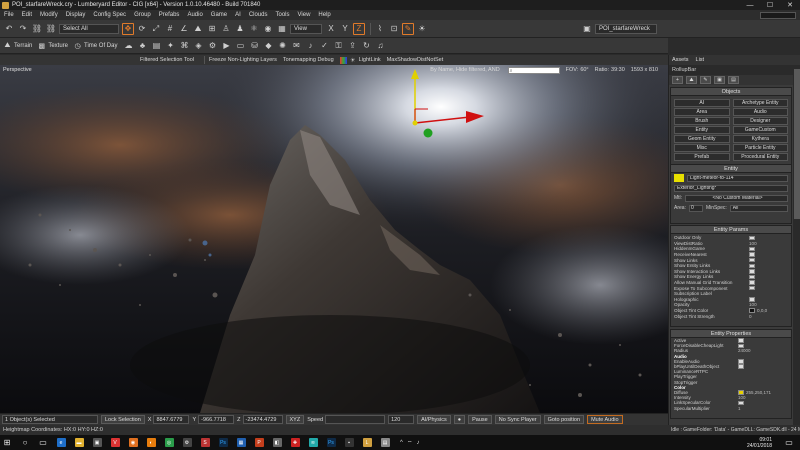 The width and height of the screenshot is (800, 450). Describe the element at coordinates (750, 316) in the screenshot. I see `param-value: 0` at that location.